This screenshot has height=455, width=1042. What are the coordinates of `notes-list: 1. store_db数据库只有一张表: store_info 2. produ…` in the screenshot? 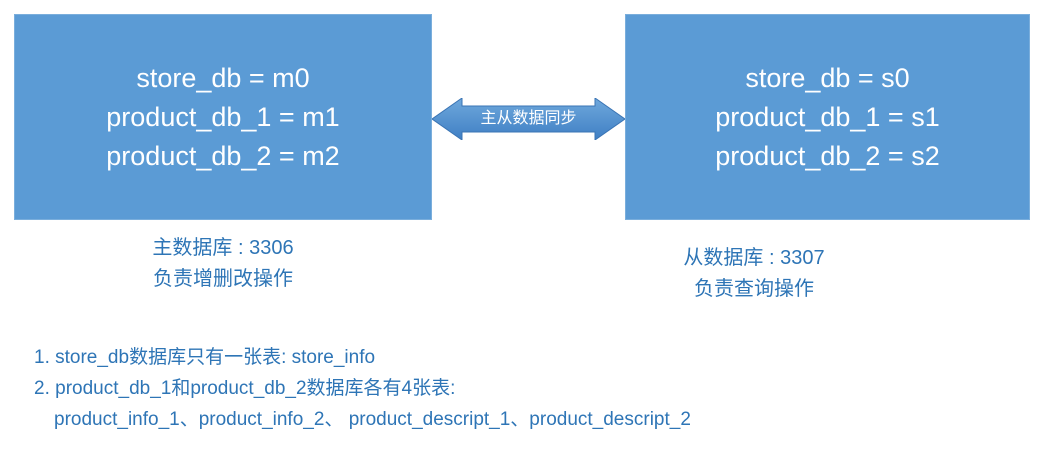 It's located at (362, 388).